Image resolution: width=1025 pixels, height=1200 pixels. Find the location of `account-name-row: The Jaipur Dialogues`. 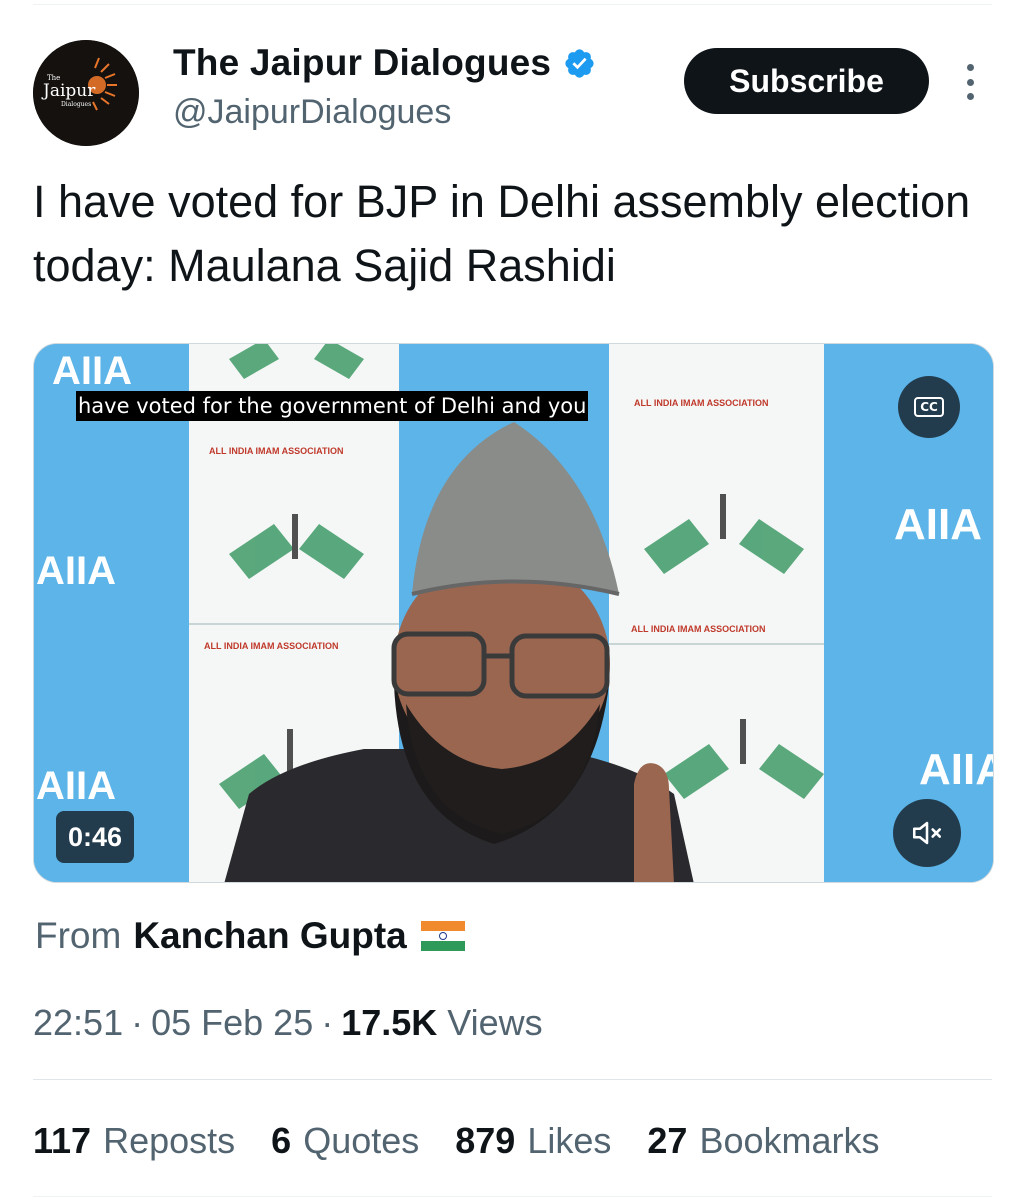

account-name-row: The Jaipur Dialogues is located at coordinates (384, 63).